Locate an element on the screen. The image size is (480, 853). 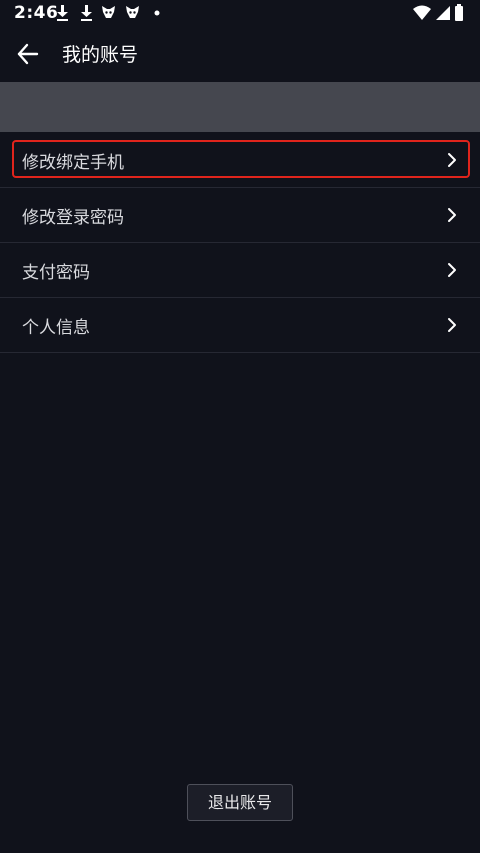
menu-item-label: 个人信息 is located at coordinates (56, 328).